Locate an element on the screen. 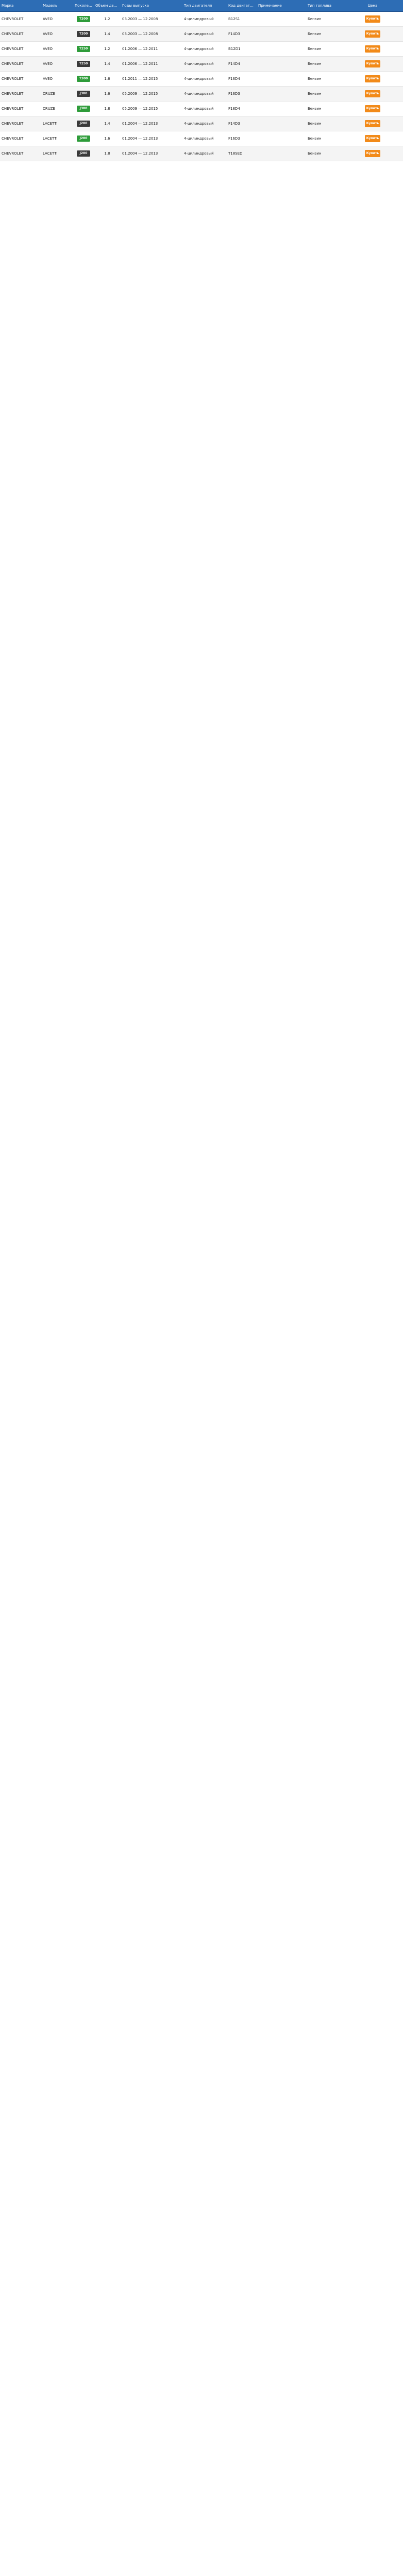 Image resolution: width=403 pixels, height=2576 pixels. cell-gen: T250 is located at coordinates (83, 49).